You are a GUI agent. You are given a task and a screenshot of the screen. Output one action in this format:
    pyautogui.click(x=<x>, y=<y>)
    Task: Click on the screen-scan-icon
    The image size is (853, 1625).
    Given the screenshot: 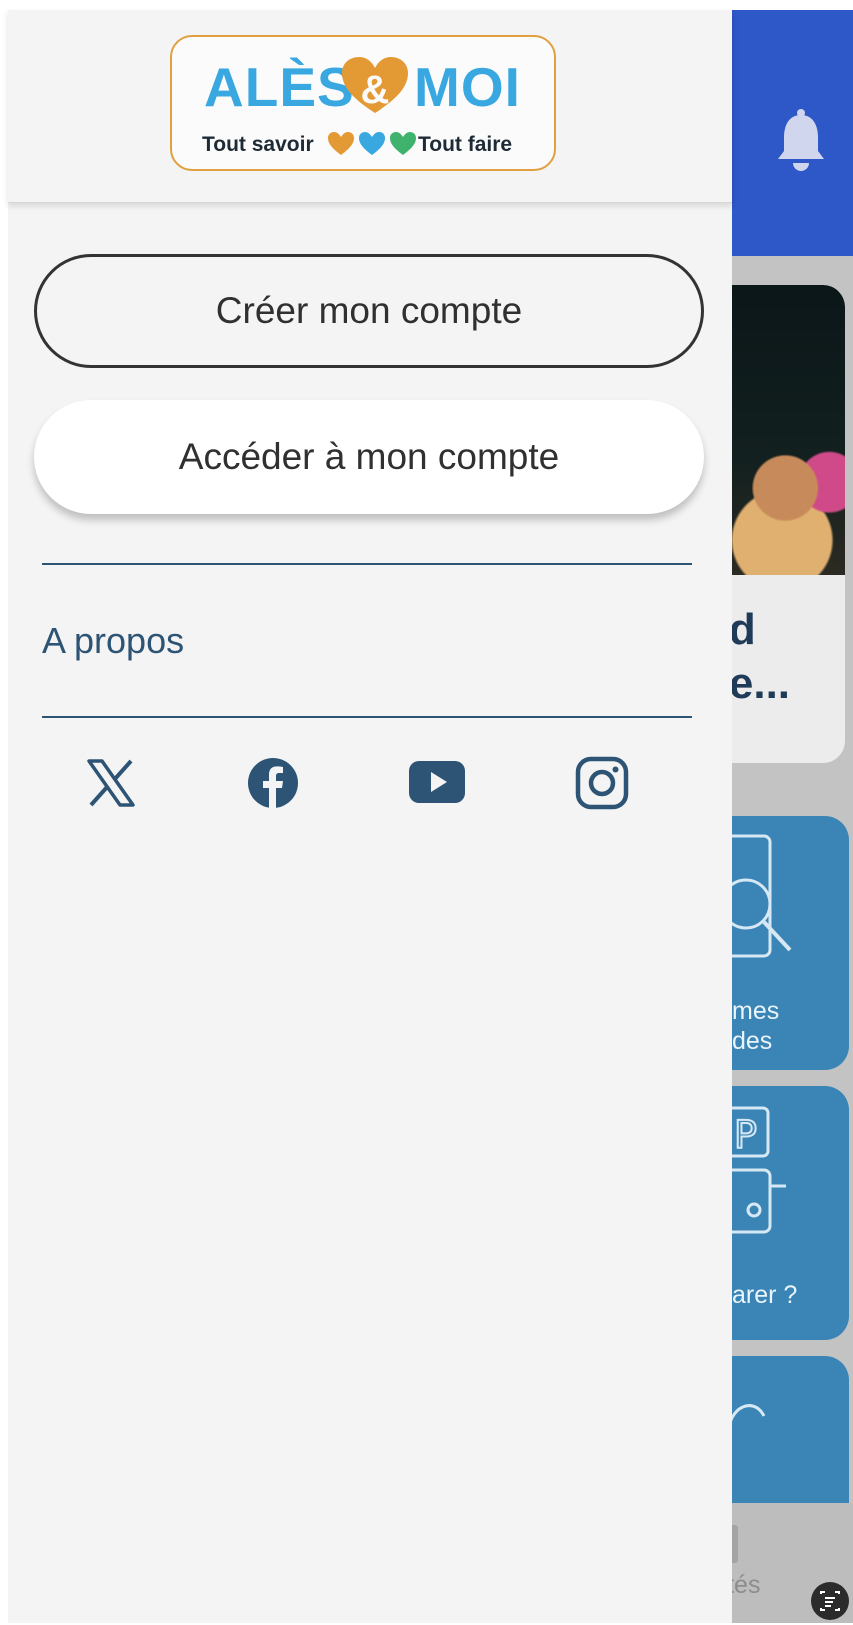 What is the action you would take?
    pyautogui.click(x=830, y=1601)
    